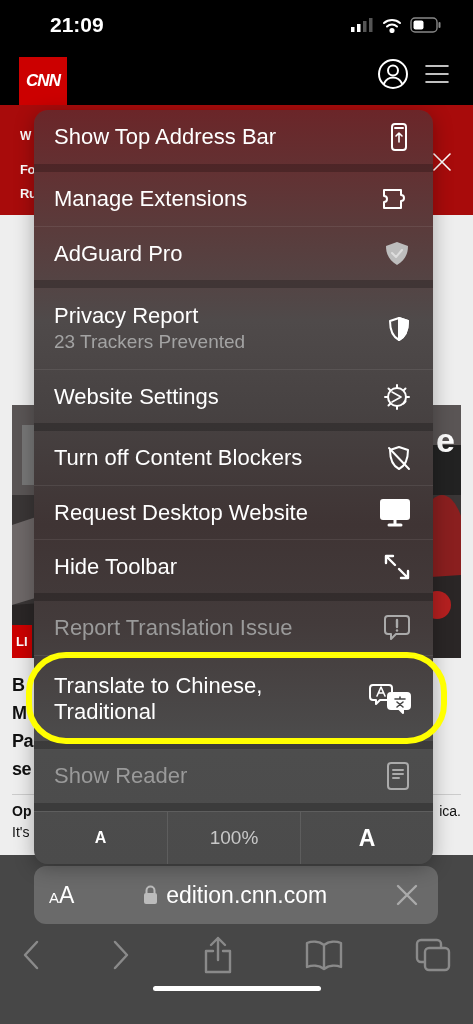 This screenshot has height=1024, width=473. What do you see at coordinates (397, 628) in the screenshot?
I see `speech-bubble-icon` at bounding box center [397, 628].